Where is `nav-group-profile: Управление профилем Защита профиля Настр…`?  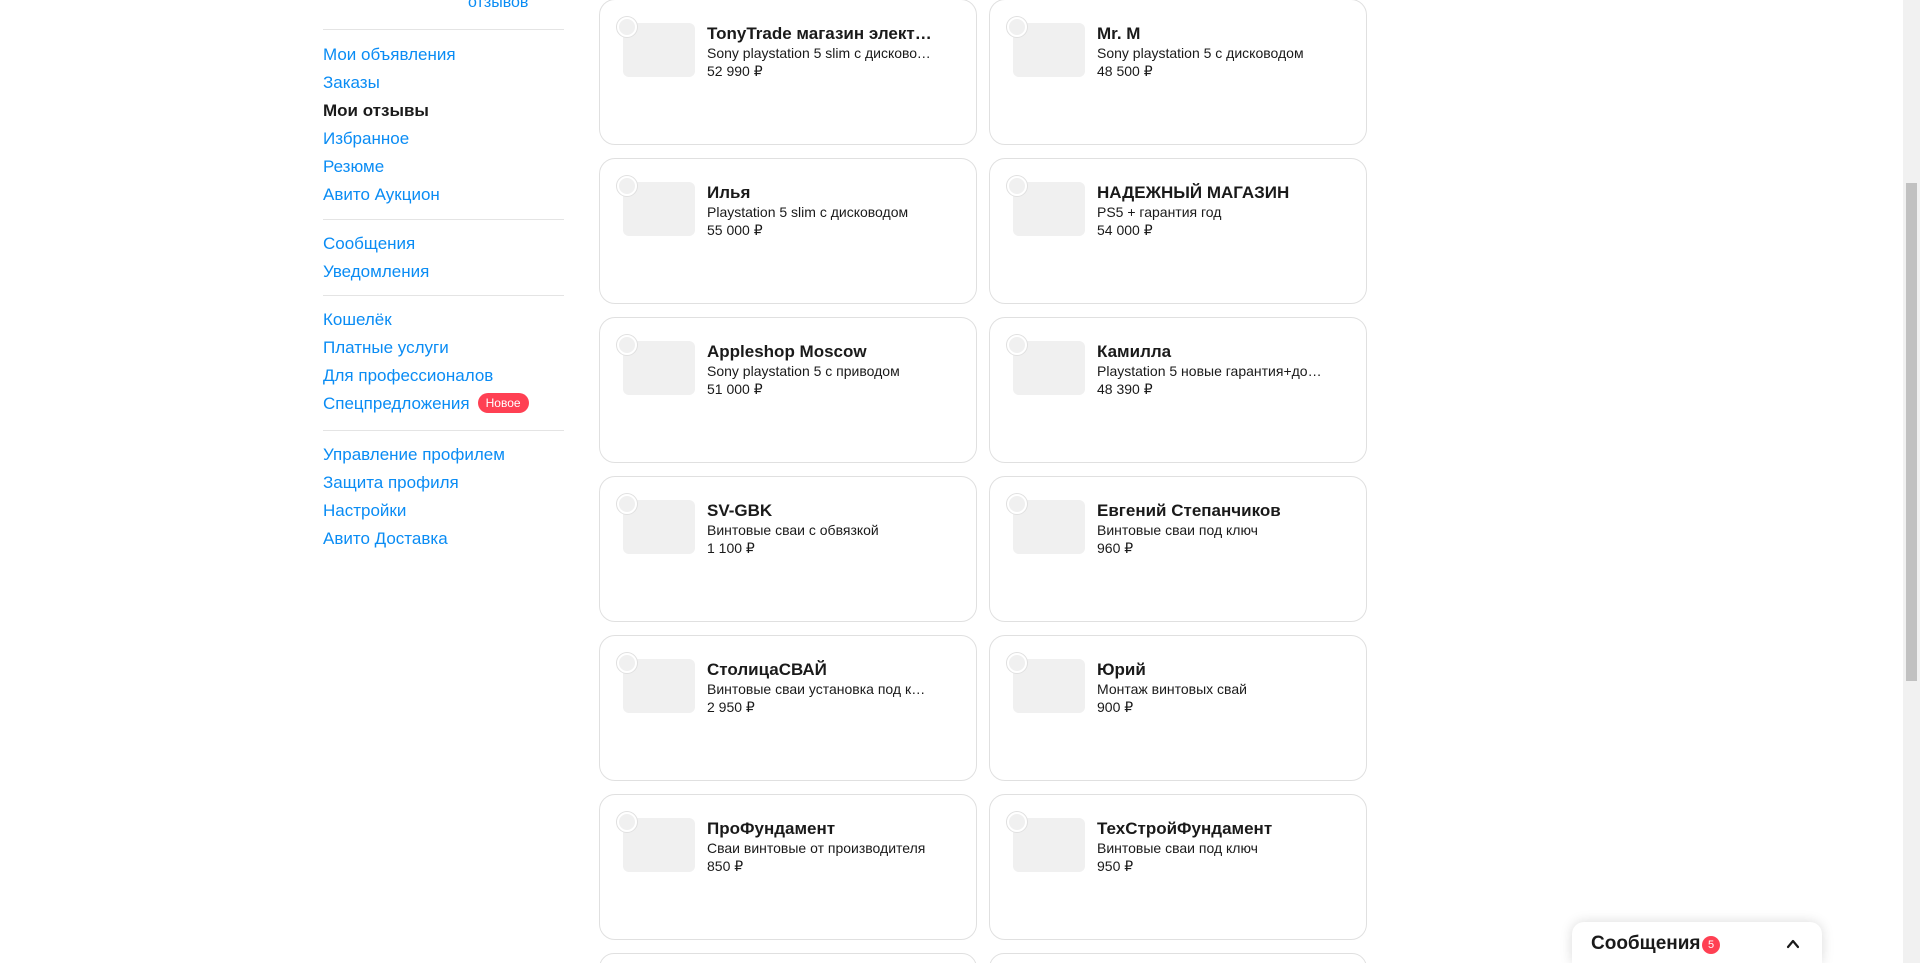 nav-group-profile: Управление профилем Защита профиля Настр… is located at coordinates (443, 497).